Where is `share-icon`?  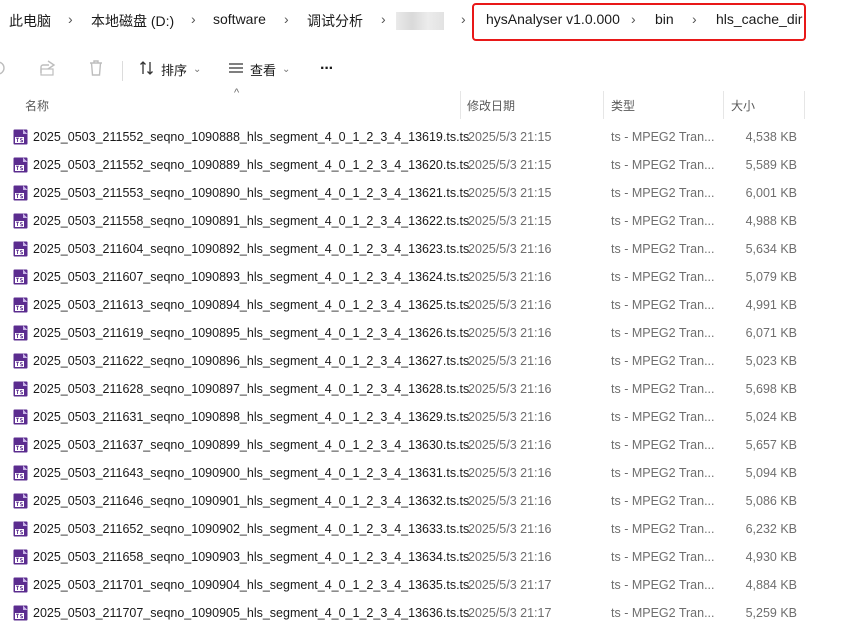 share-icon is located at coordinates (48, 69).